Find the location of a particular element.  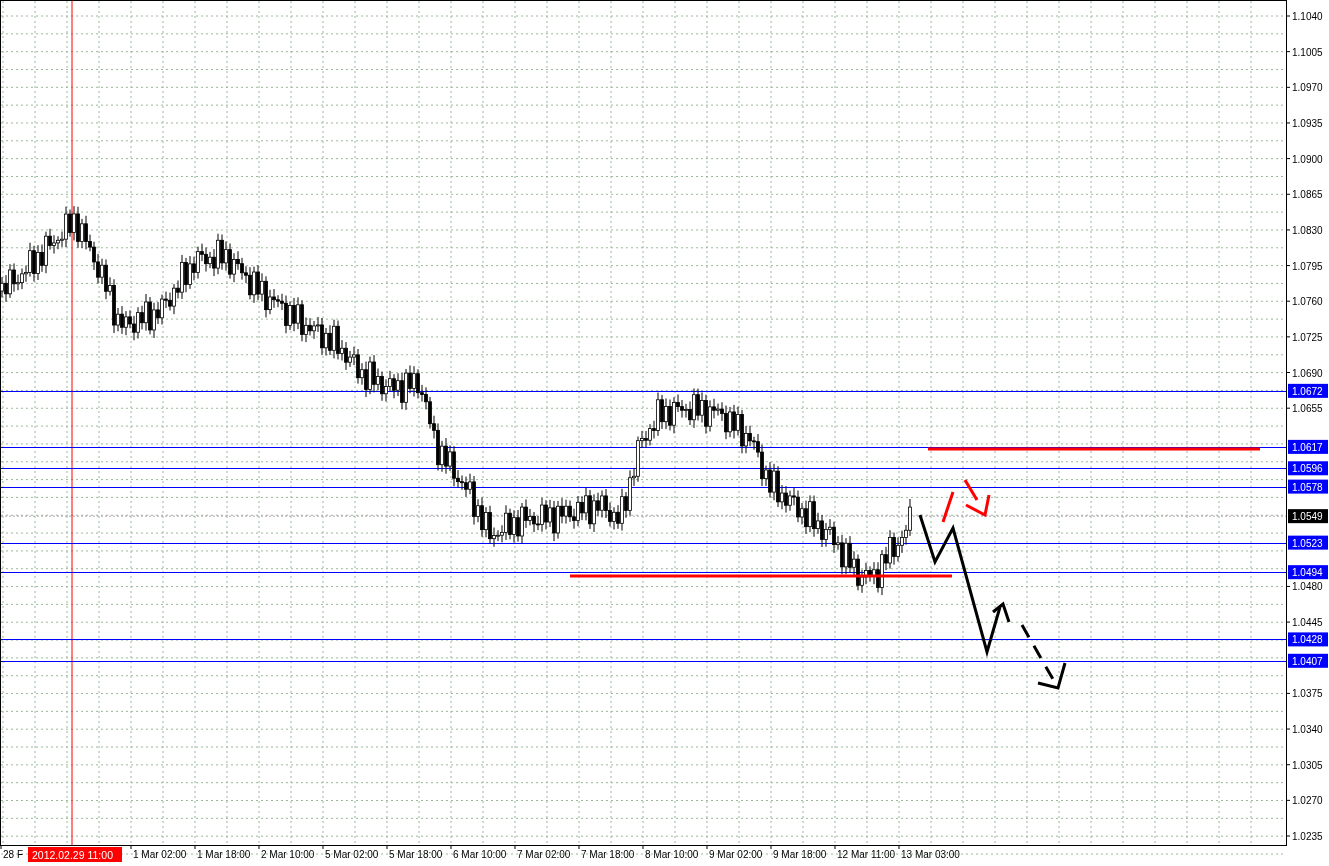

time-label: 7 Mar 02:00 is located at coordinates (544, 854).